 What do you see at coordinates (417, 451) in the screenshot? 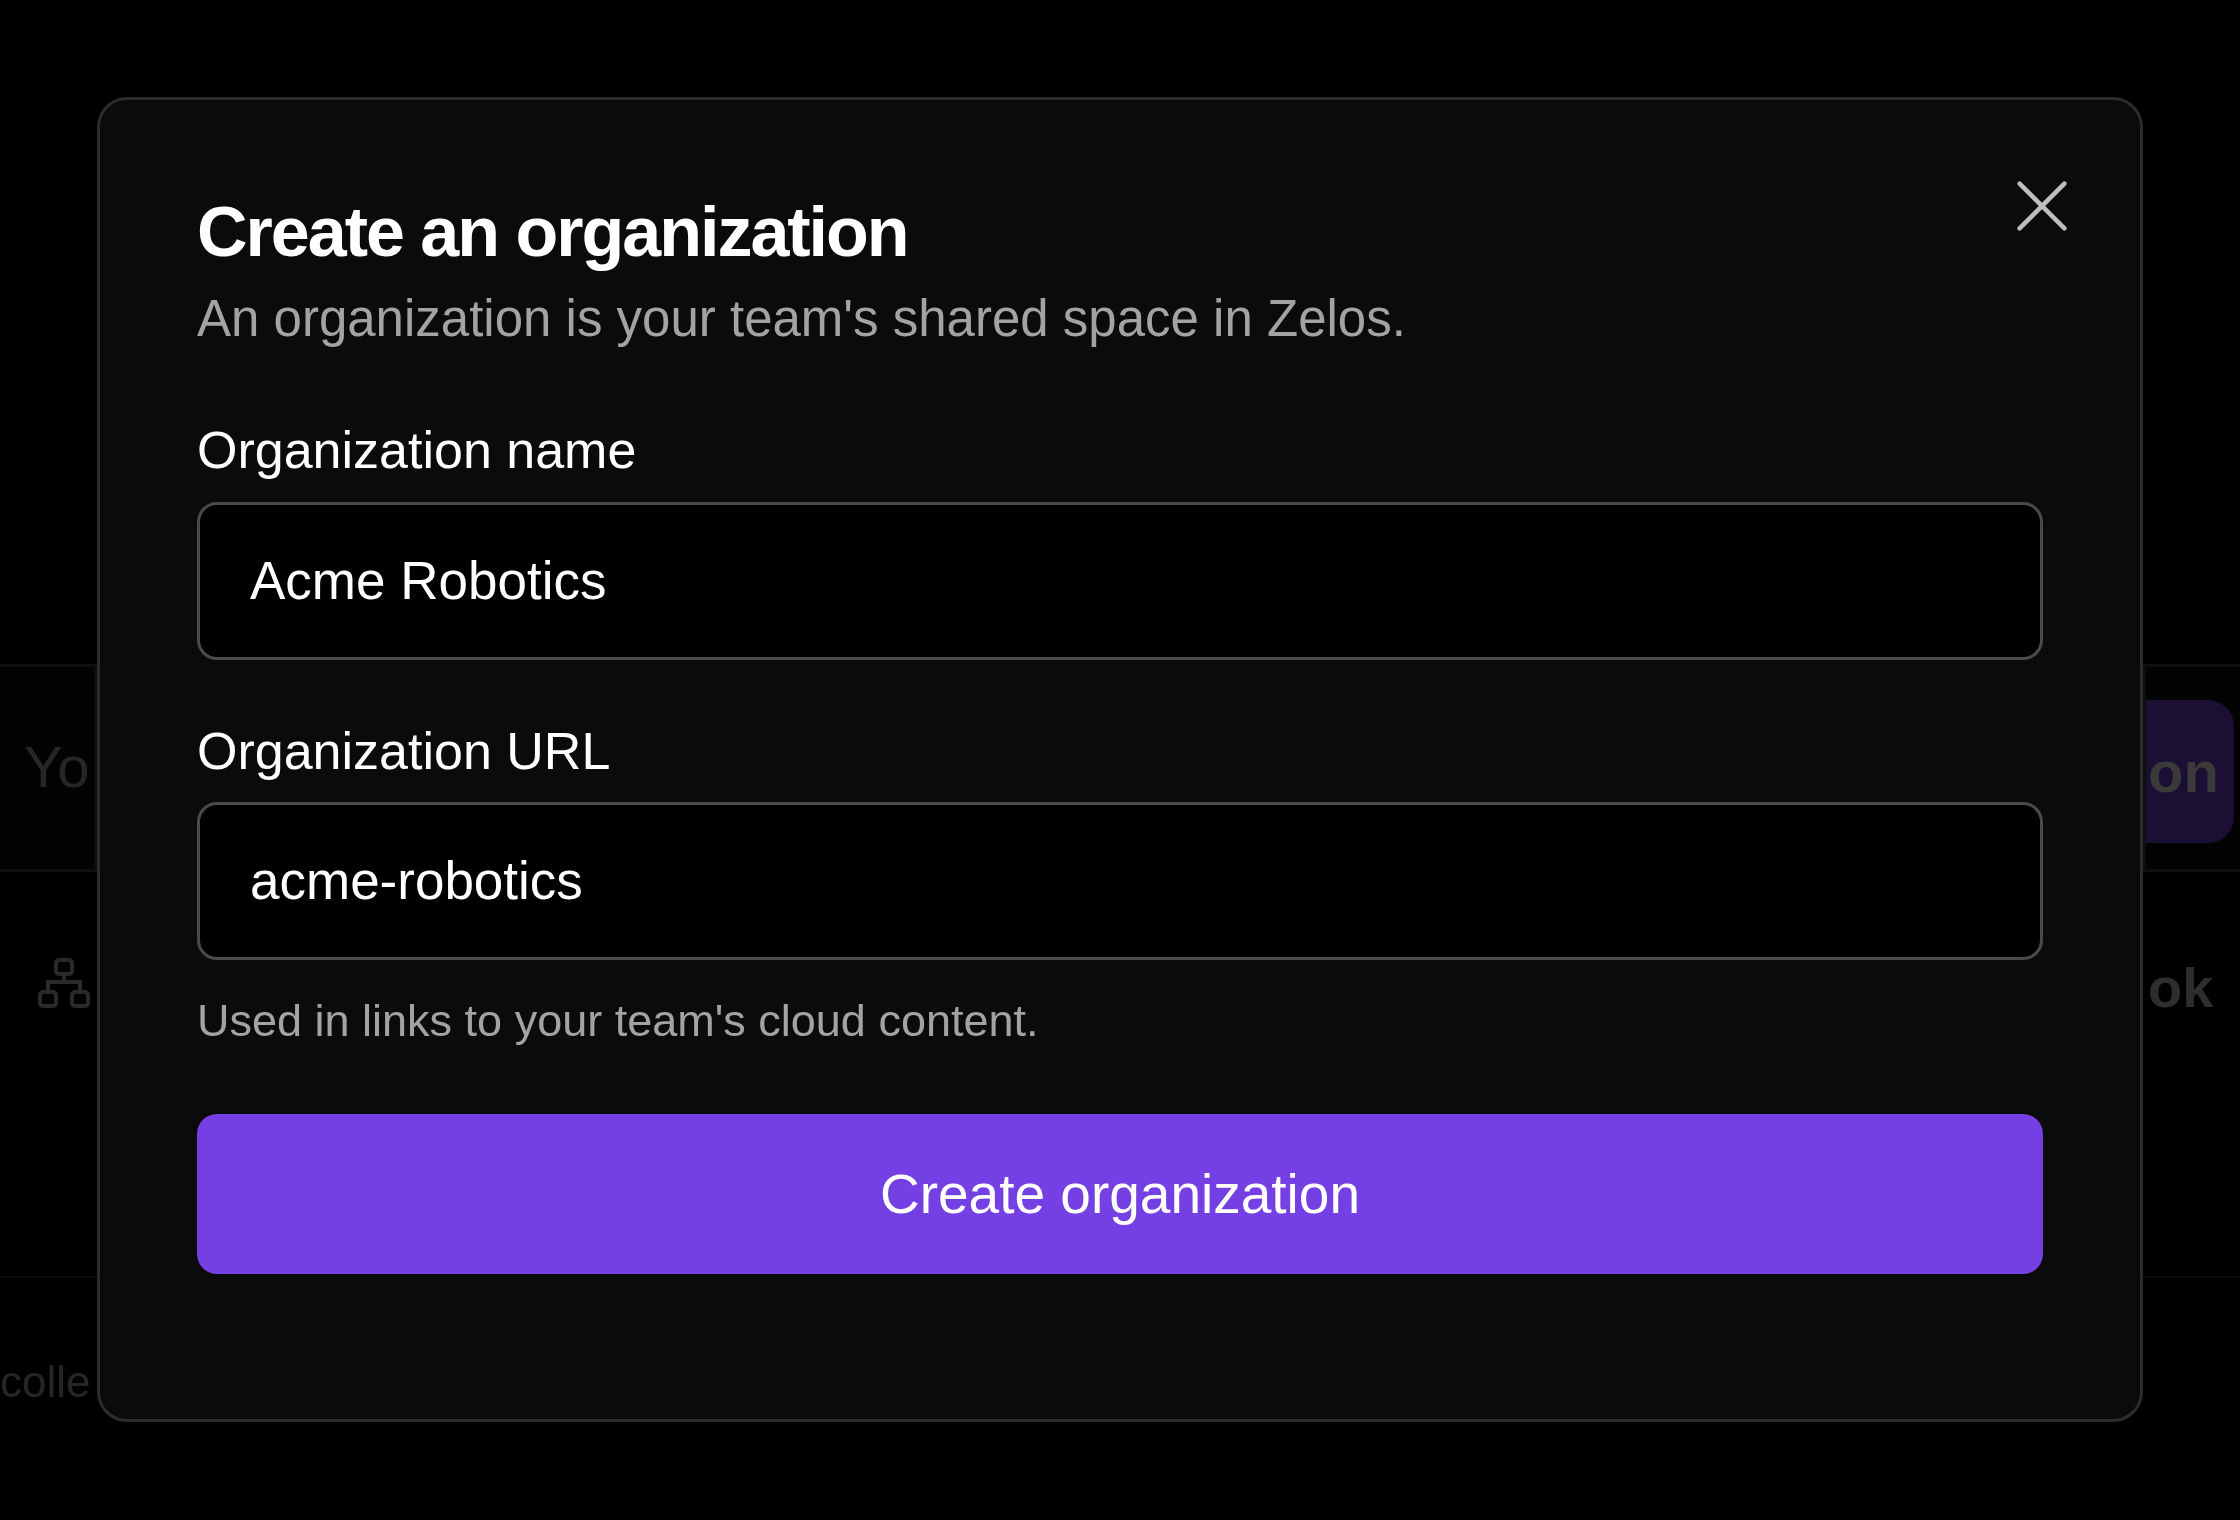
I see `field-label: Organization name` at bounding box center [417, 451].